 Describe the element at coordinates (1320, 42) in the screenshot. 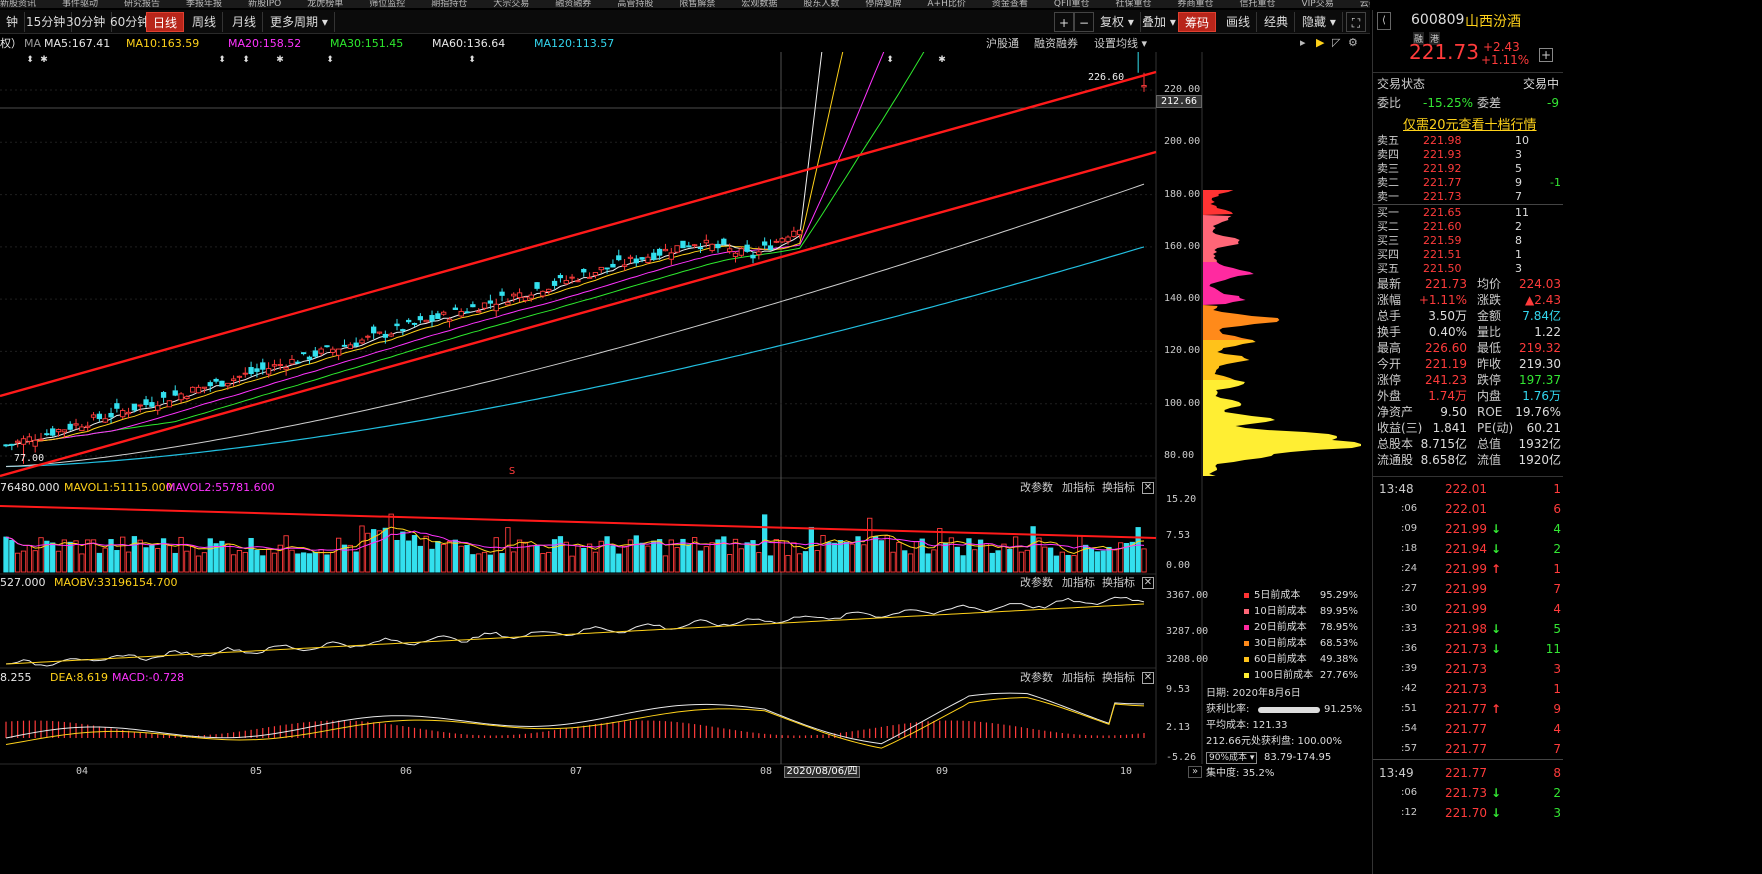

I see `flag-icon: ▶` at that location.